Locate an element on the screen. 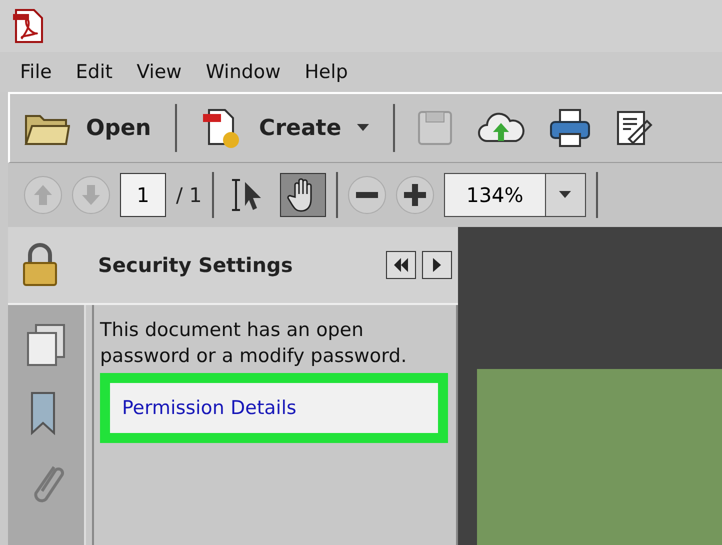  panel-title: Security Settings is located at coordinates (196, 265).